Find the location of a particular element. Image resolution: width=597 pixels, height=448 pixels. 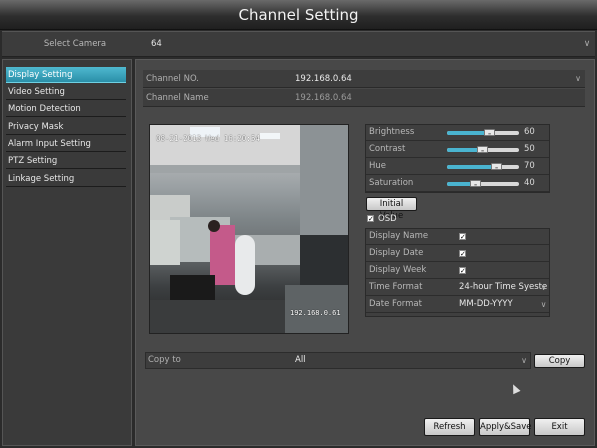

channel-no-row is located at coordinates (364, 79).